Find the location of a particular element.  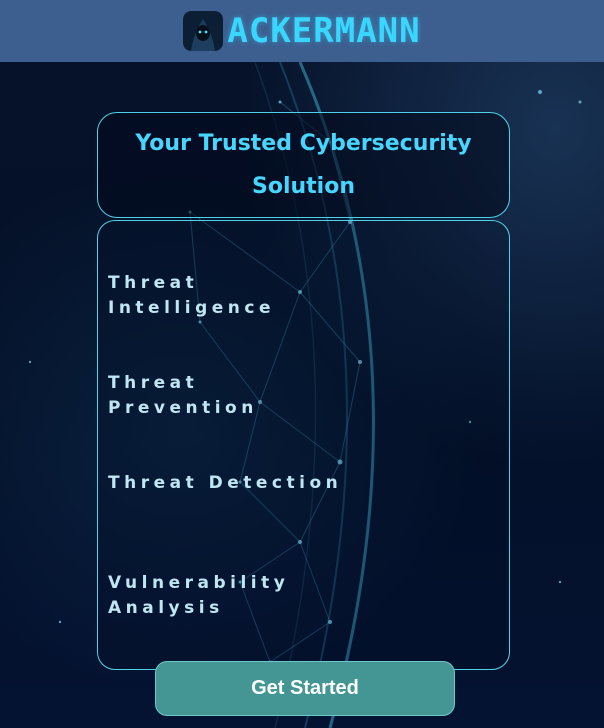

service-threat-detection: Threat Detection is located at coordinates (225, 483).